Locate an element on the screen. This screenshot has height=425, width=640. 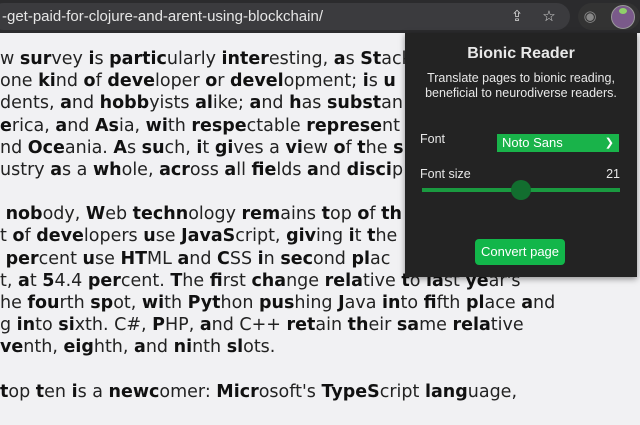
text-segment: p is located at coordinates (397, 170).